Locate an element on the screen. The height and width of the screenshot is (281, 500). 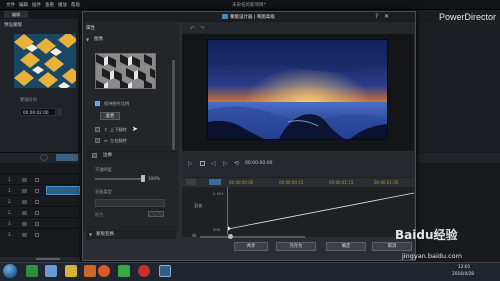
duration-field: 00:00:02:00 is located at coordinates (38, 112).